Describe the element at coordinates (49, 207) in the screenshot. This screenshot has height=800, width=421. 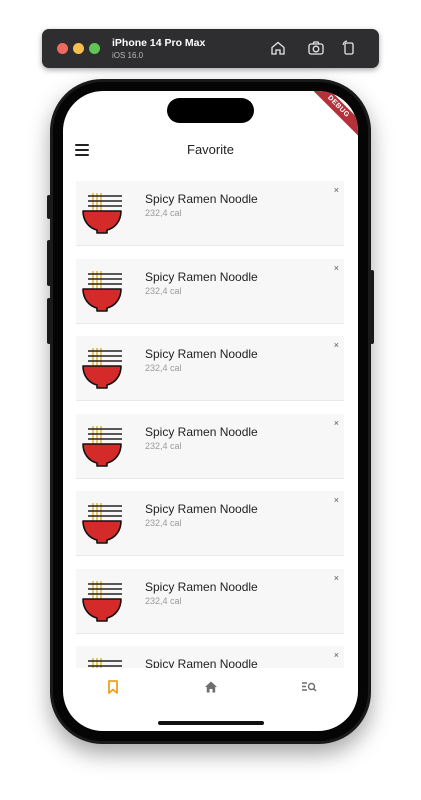
I see `silent-switch` at that location.